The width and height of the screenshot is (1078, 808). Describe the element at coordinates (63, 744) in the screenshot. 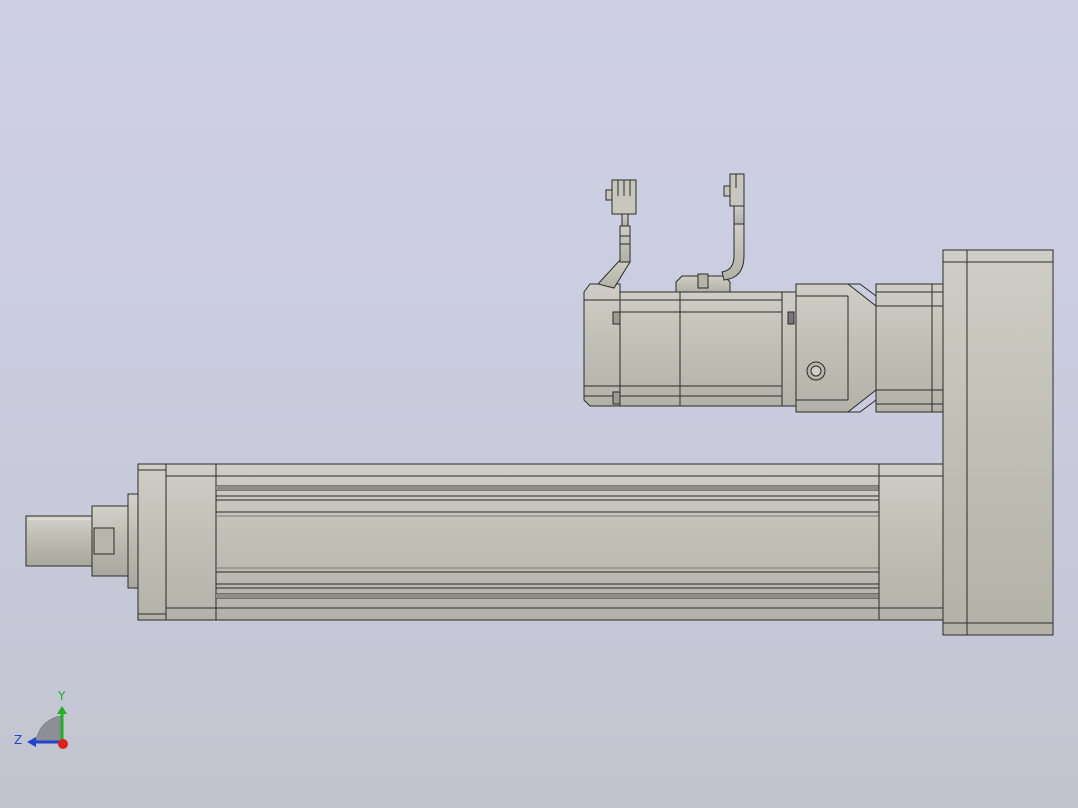

I see `triad-x-axis-dot` at that location.